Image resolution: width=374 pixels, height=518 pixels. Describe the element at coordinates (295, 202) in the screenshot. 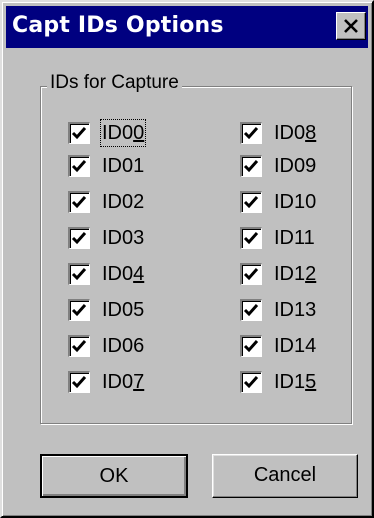

I see `checkbox-label: ID10` at that location.